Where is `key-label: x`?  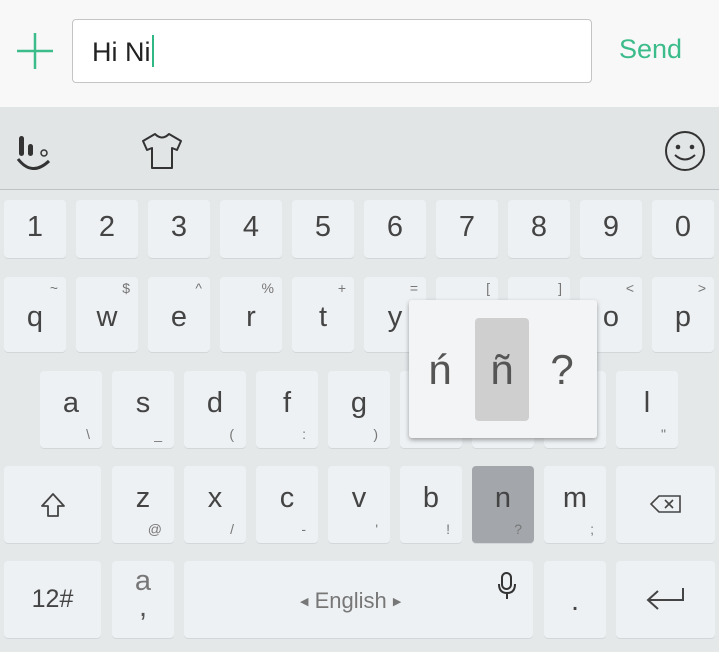 key-label: x is located at coordinates (215, 498).